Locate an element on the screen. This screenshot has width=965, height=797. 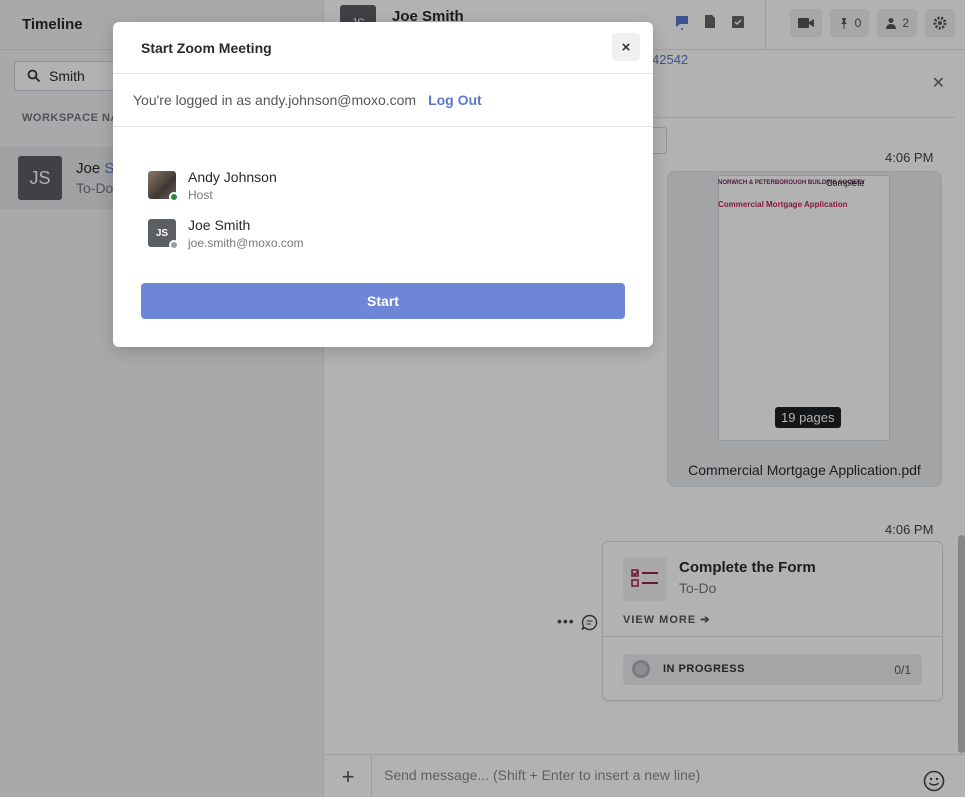
avatar is located at coordinates (163, 186).